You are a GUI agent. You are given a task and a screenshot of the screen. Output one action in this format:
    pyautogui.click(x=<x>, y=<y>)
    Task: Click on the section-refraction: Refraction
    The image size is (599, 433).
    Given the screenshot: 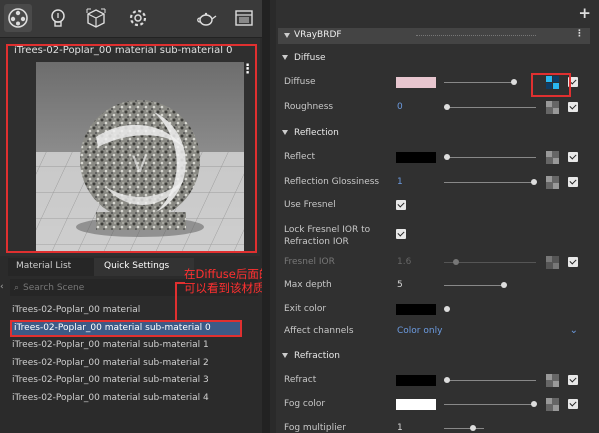 What is the action you would take?
    pyautogui.click(x=434, y=358)
    